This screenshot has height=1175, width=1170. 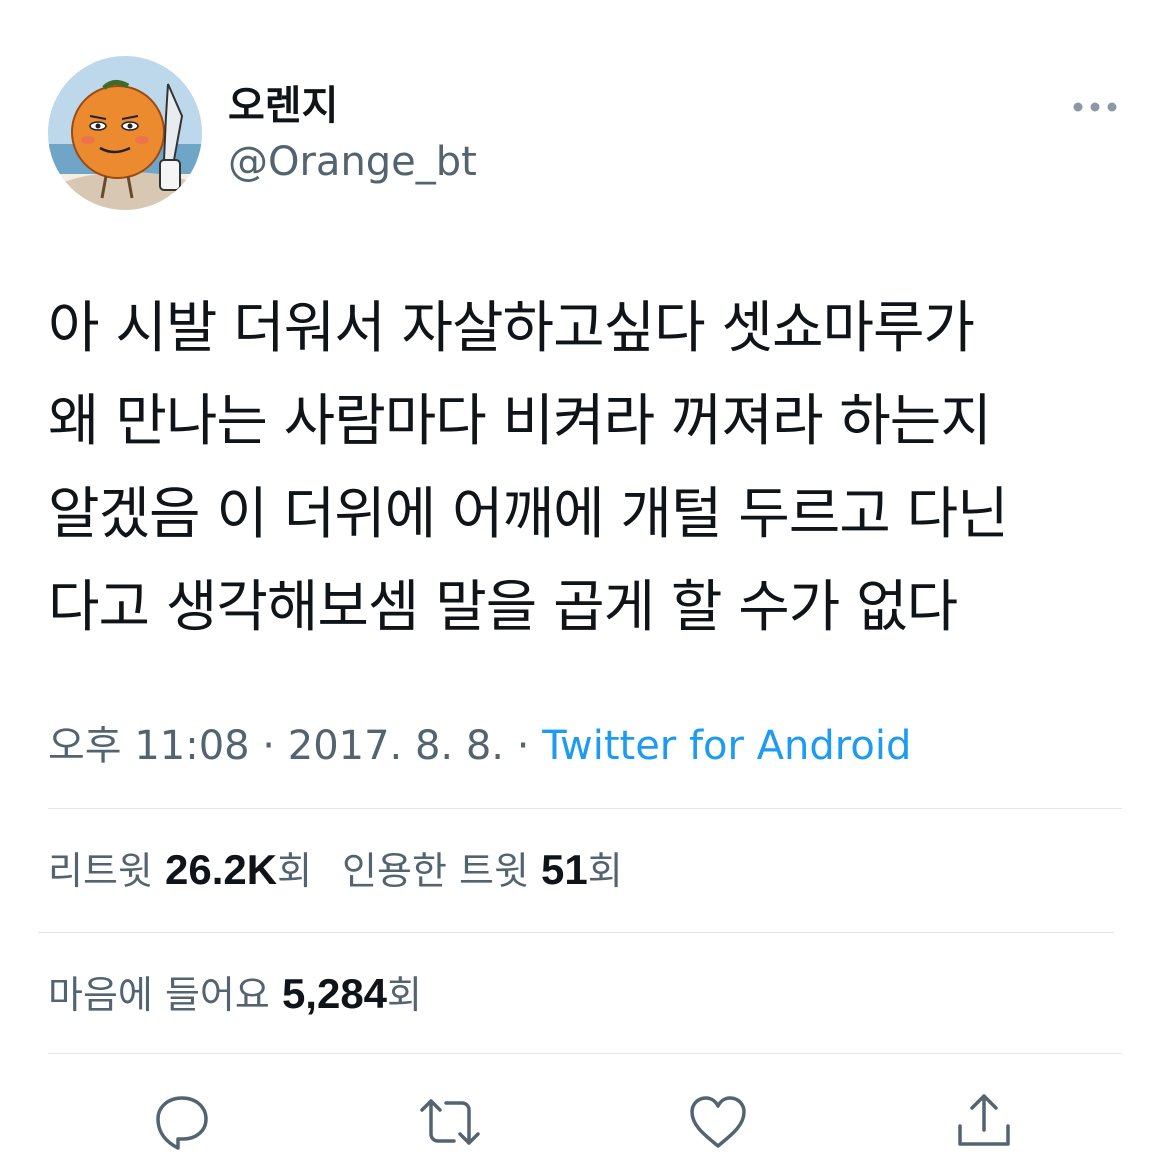 What do you see at coordinates (221, 869) in the screenshot?
I see `retweets-count: 26.2K` at bounding box center [221, 869].